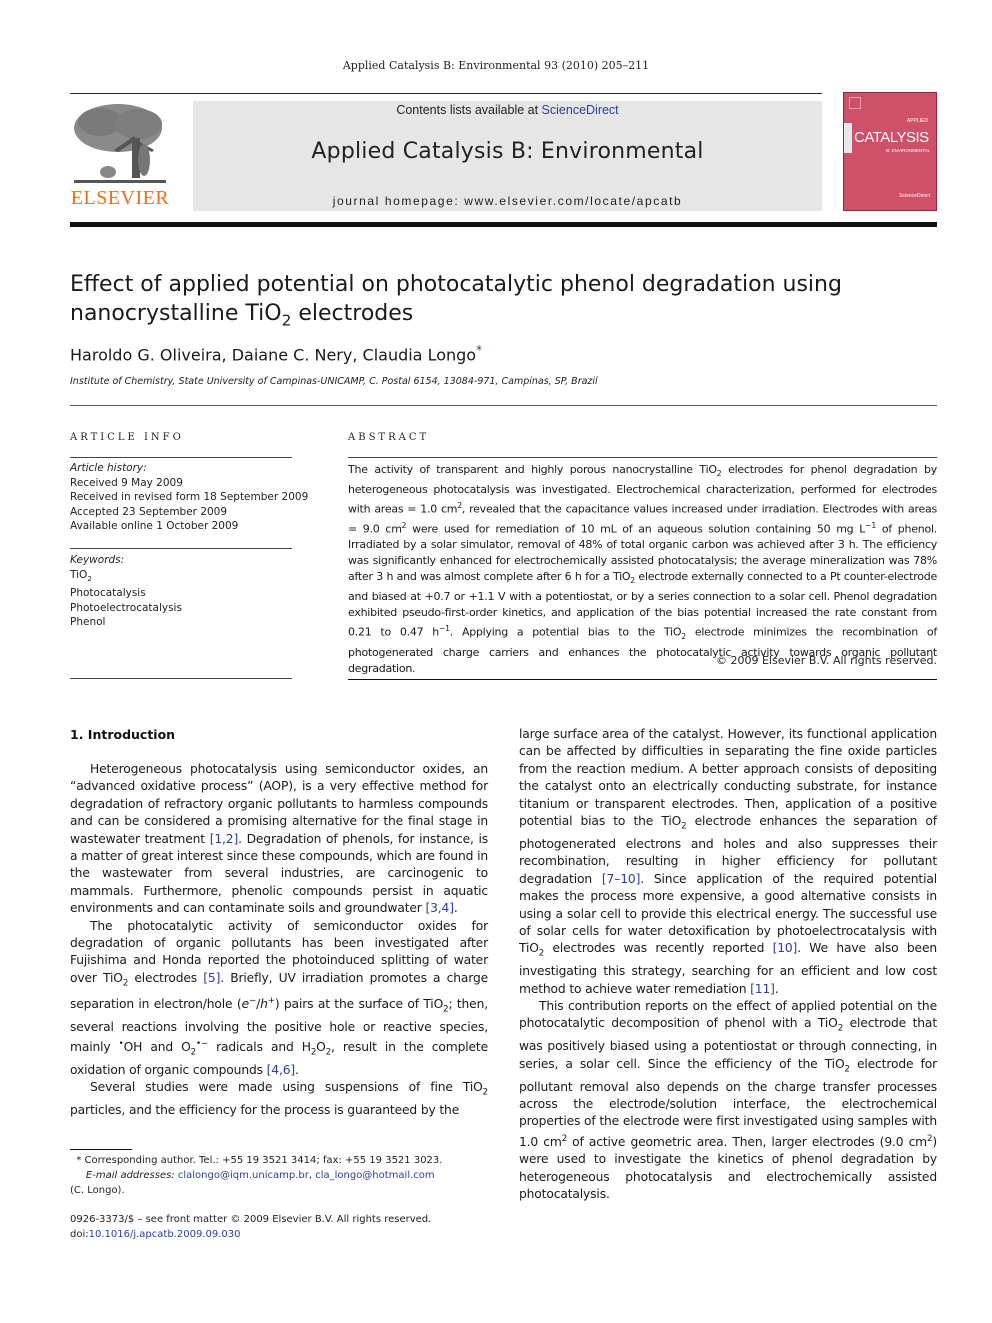 This screenshot has height=1323, width=992. Describe the element at coordinates (126, 607) in the screenshot. I see `keyword-item: Photoelectrocatalysis` at that location.